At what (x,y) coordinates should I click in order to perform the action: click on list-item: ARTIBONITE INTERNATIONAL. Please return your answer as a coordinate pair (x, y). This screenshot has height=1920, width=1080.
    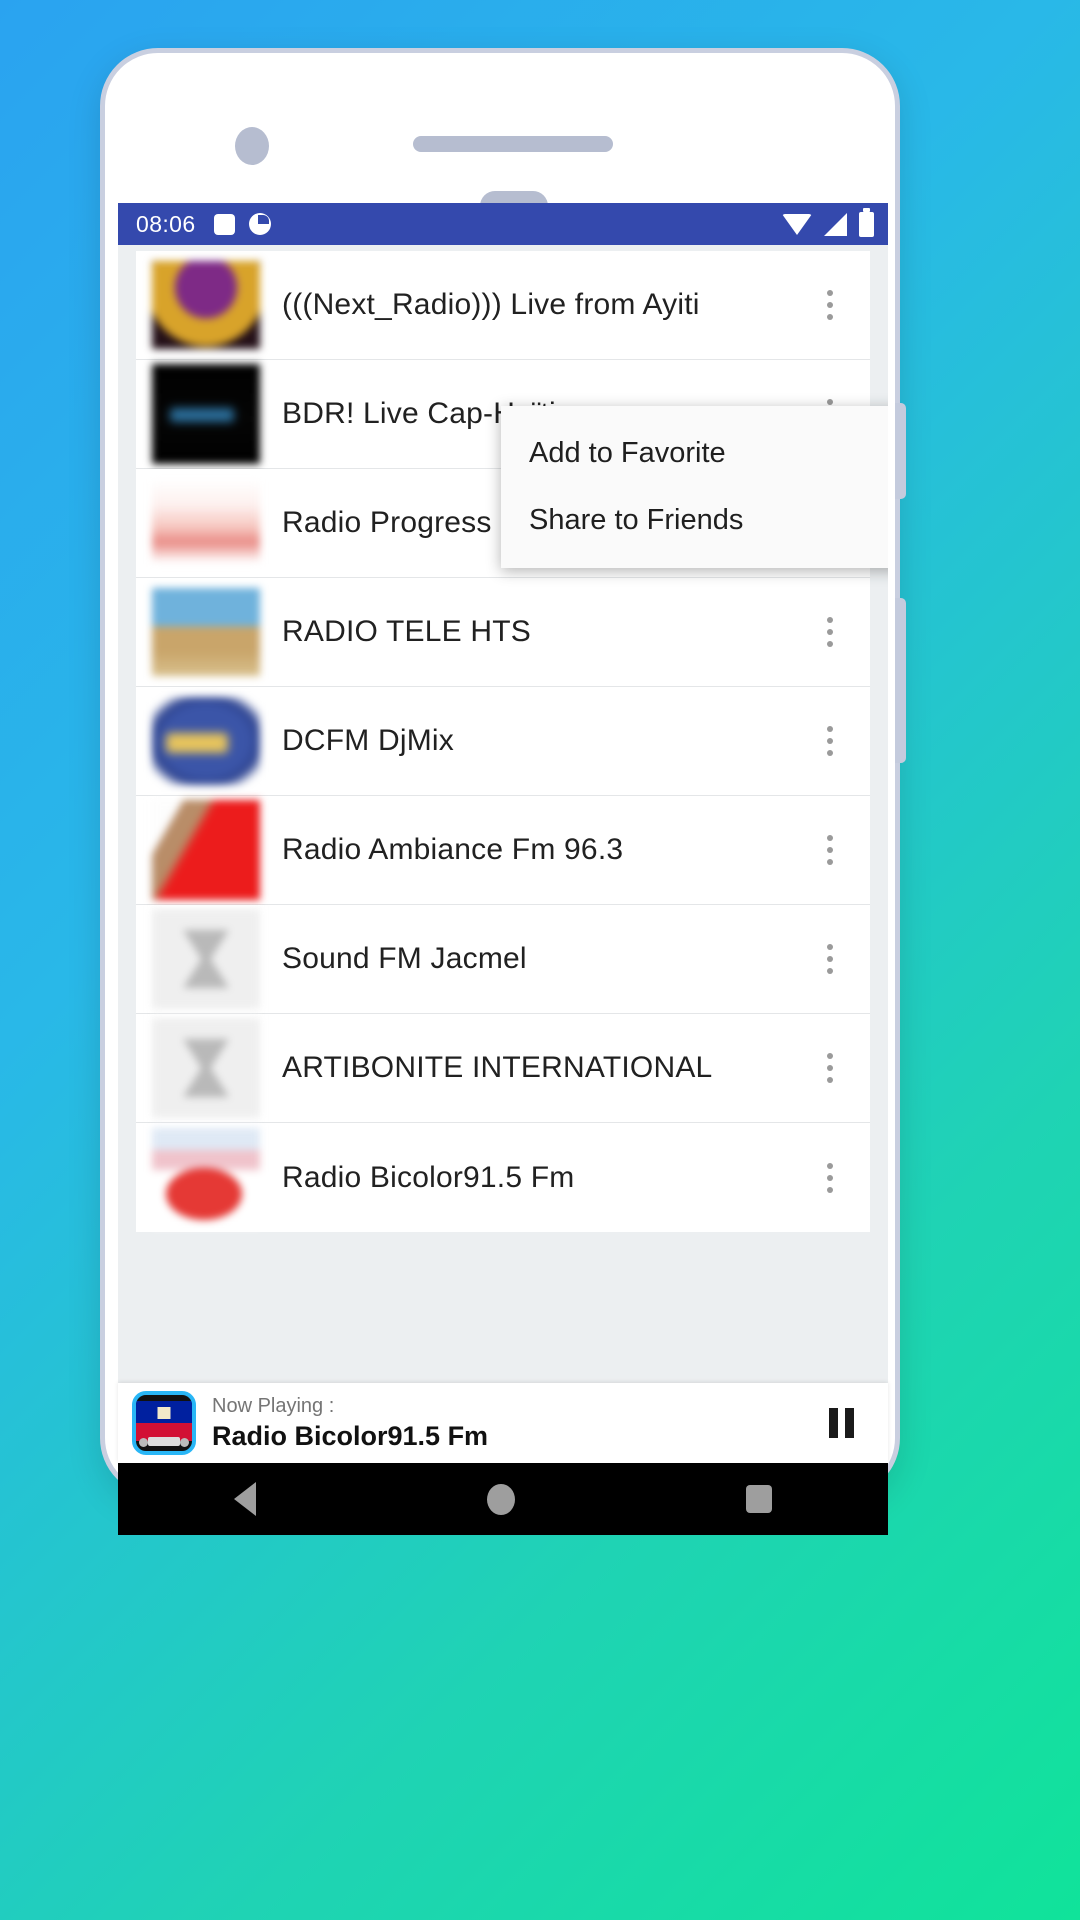
    Looking at the image, I should click on (503, 1068).